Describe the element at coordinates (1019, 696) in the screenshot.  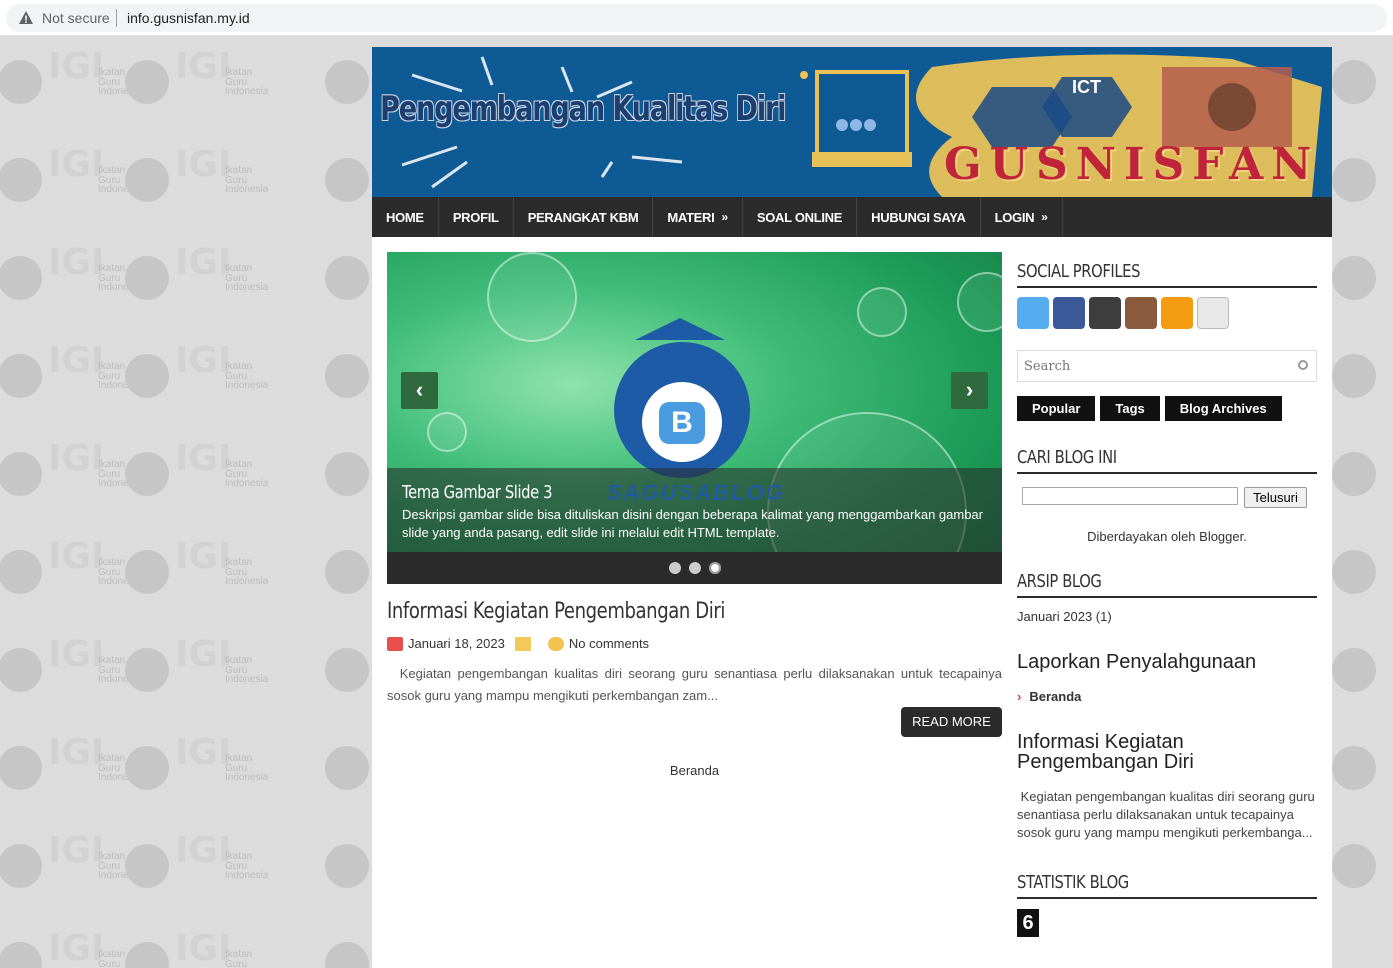
I see `chevron-right-icon: ›` at that location.